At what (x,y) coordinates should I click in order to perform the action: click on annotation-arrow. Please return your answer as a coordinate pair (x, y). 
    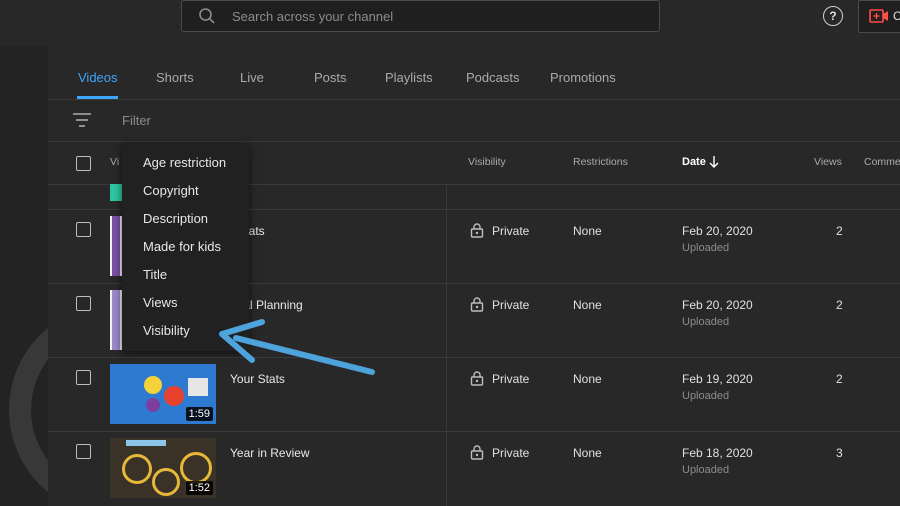
    Looking at the image, I should click on (297, 347).